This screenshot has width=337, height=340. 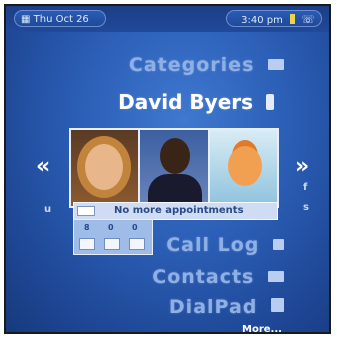 I want to click on calendar-icon: ▦, so click(x=26, y=19).